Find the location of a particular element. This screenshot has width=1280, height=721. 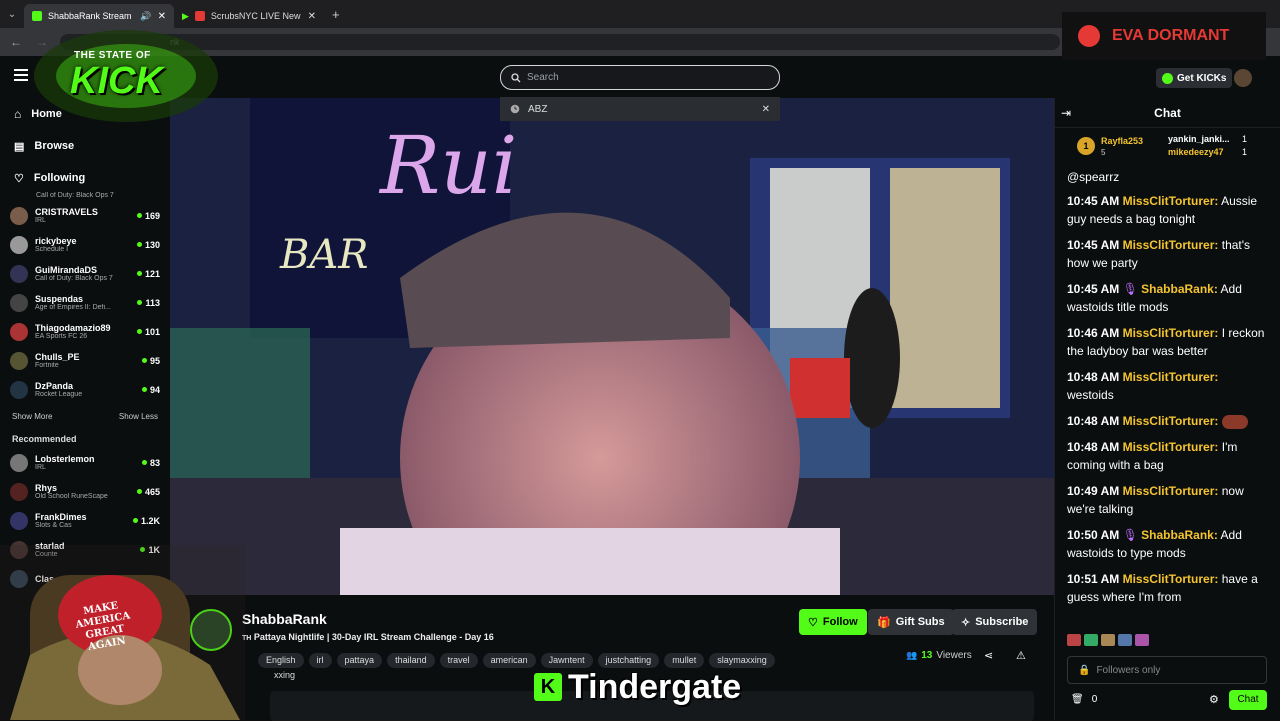

channel-name: Rhys is located at coordinates (46, 488).